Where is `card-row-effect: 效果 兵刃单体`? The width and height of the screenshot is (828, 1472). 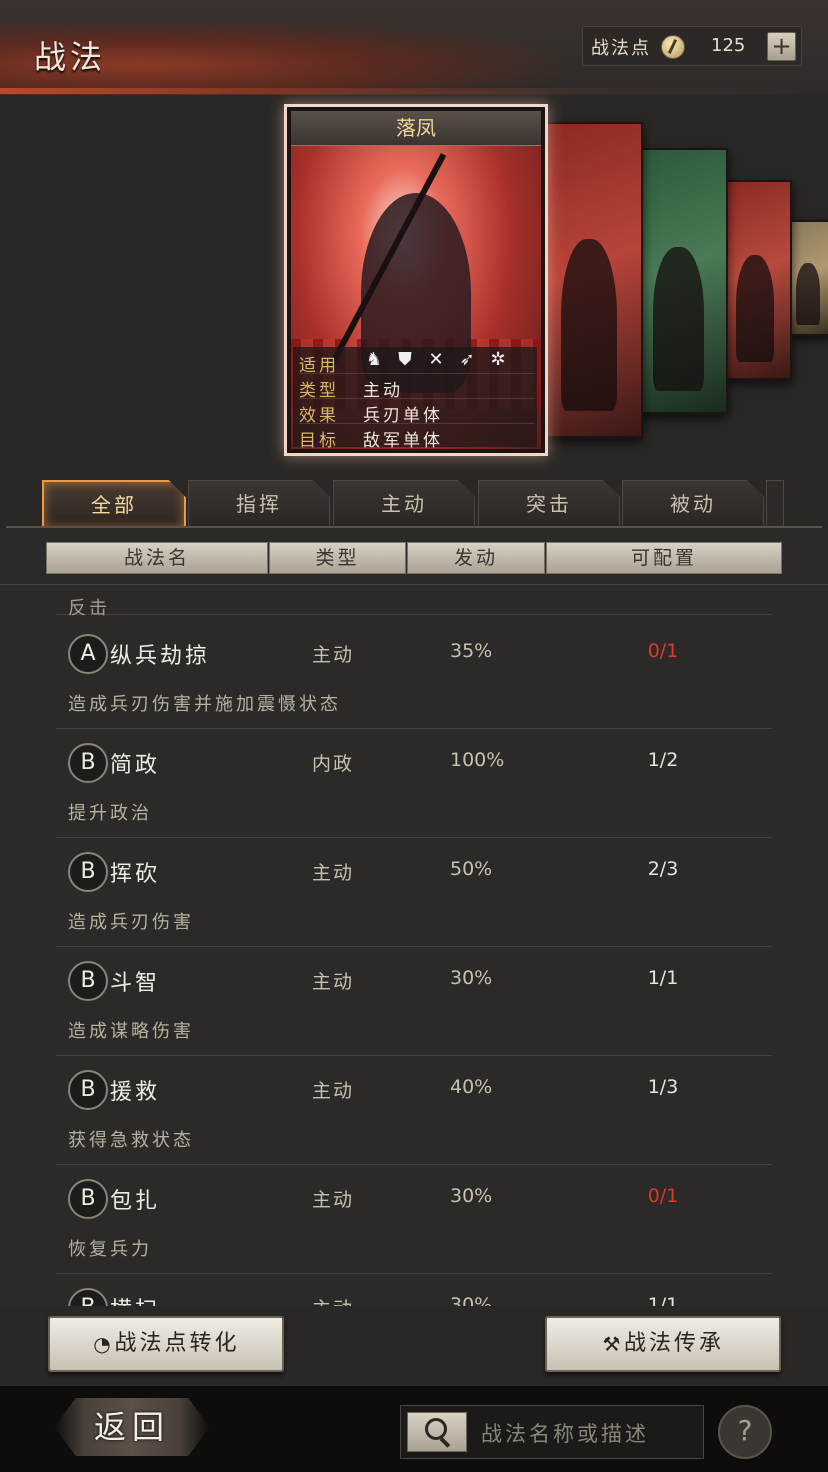 card-row-effect: 效果 兵刃单体 is located at coordinates (417, 412).